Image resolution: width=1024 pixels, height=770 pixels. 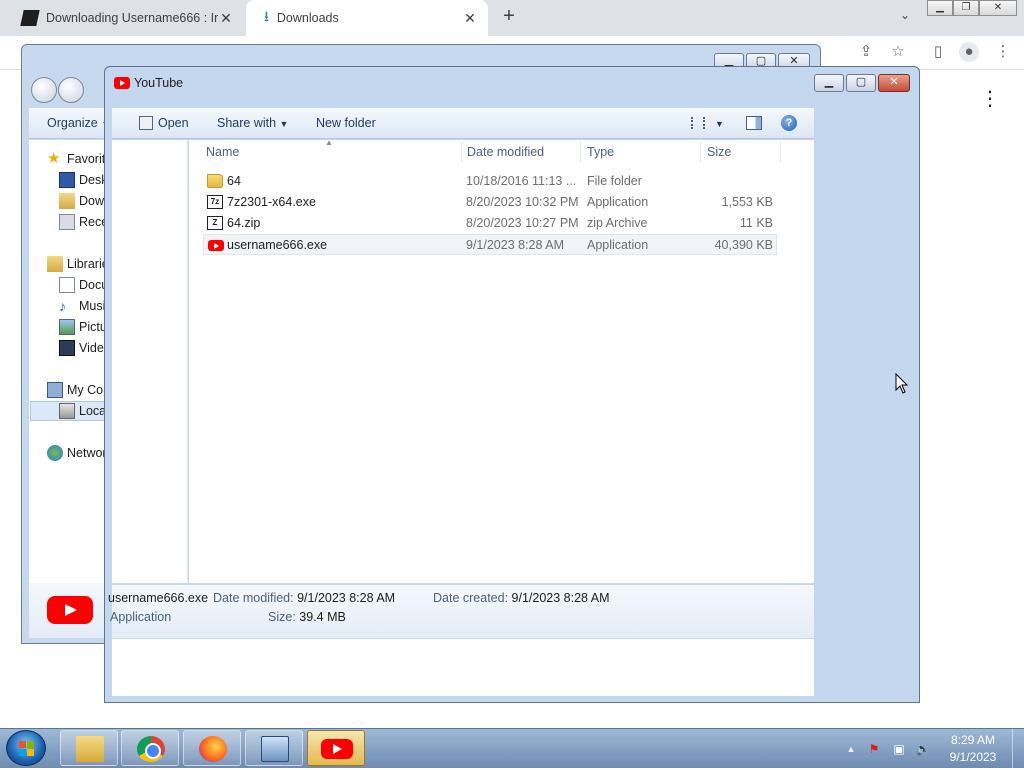 I want to click on profile-avatar-icon: ●, so click(x=969, y=52).